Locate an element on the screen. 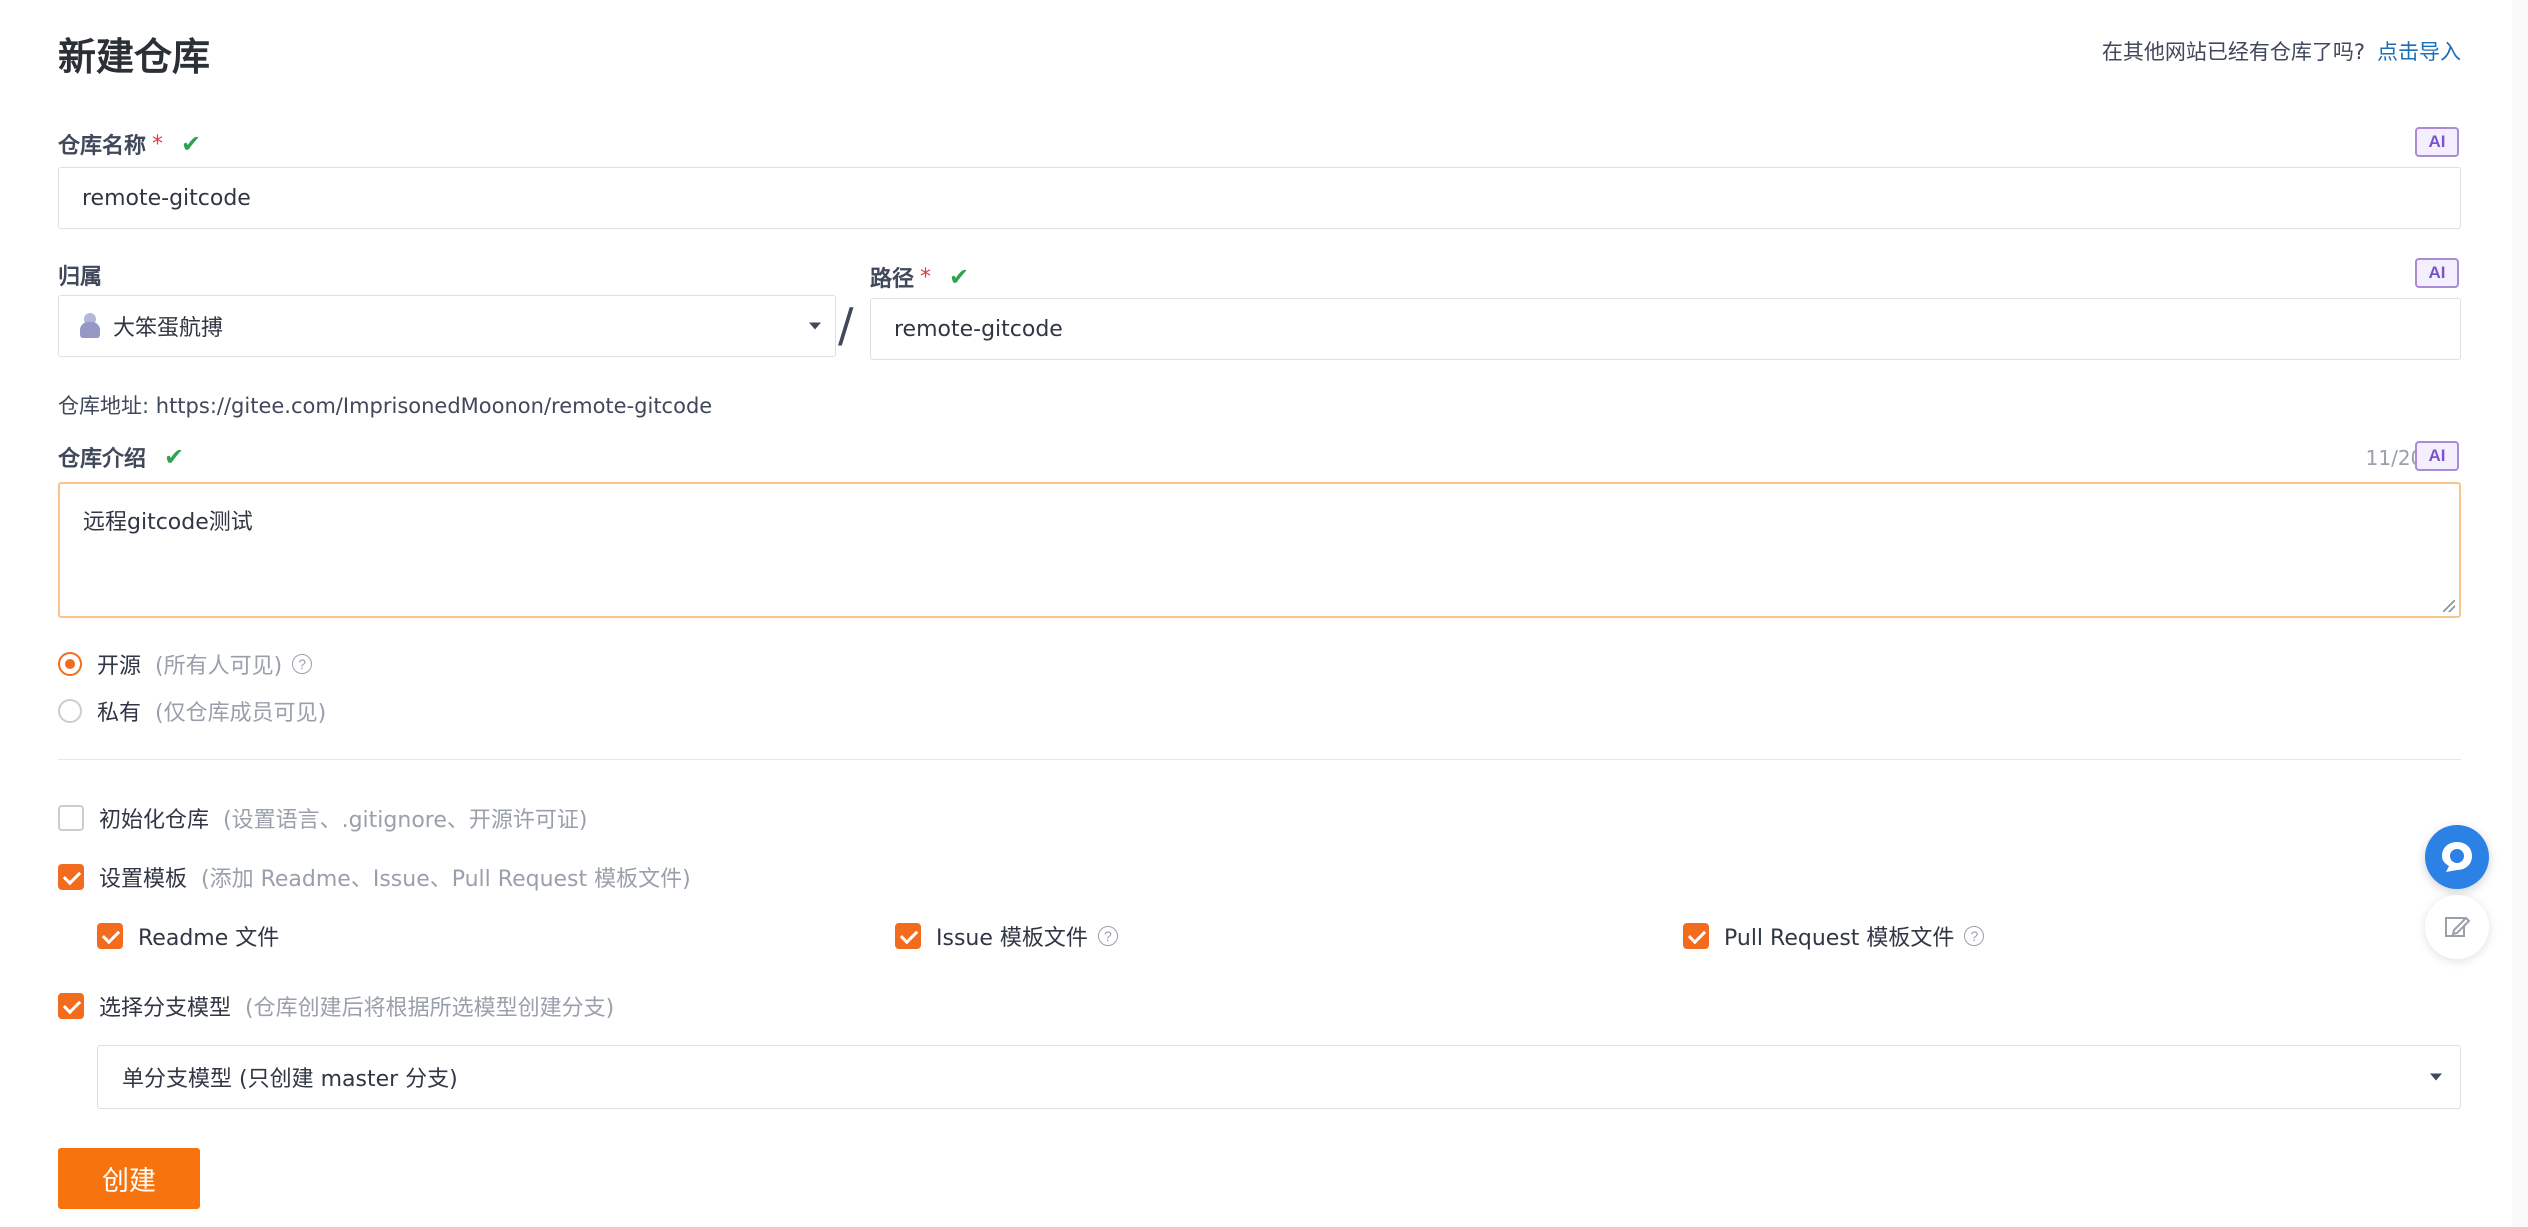 The image size is (2528, 1227). description-value: 远程gitcode测试 is located at coordinates (168, 522).